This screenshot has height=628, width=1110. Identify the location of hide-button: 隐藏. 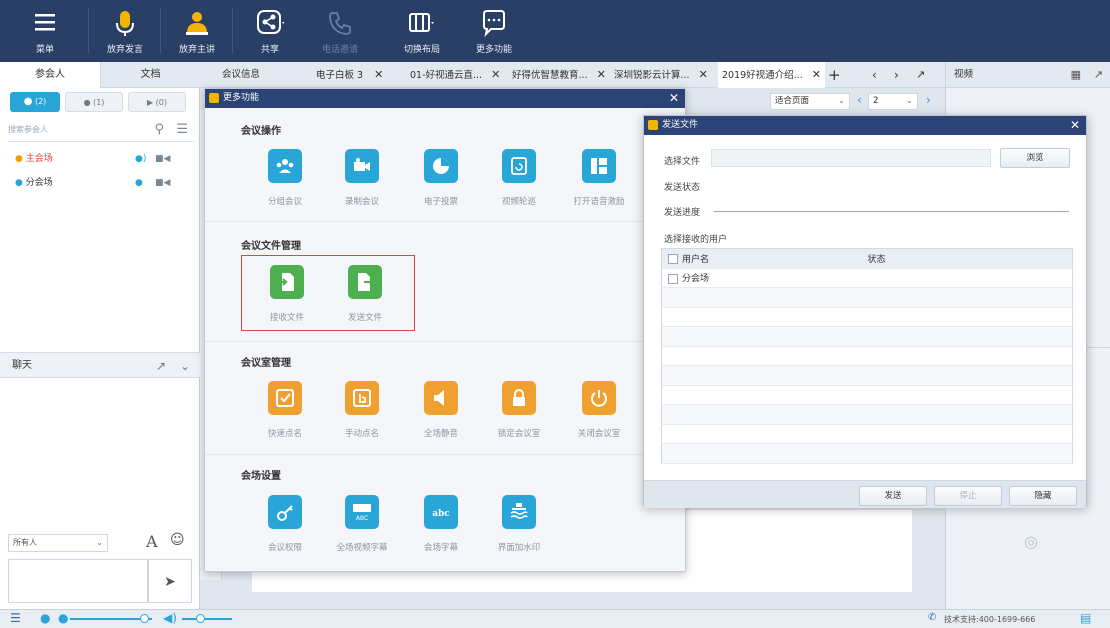
(1043, 496).